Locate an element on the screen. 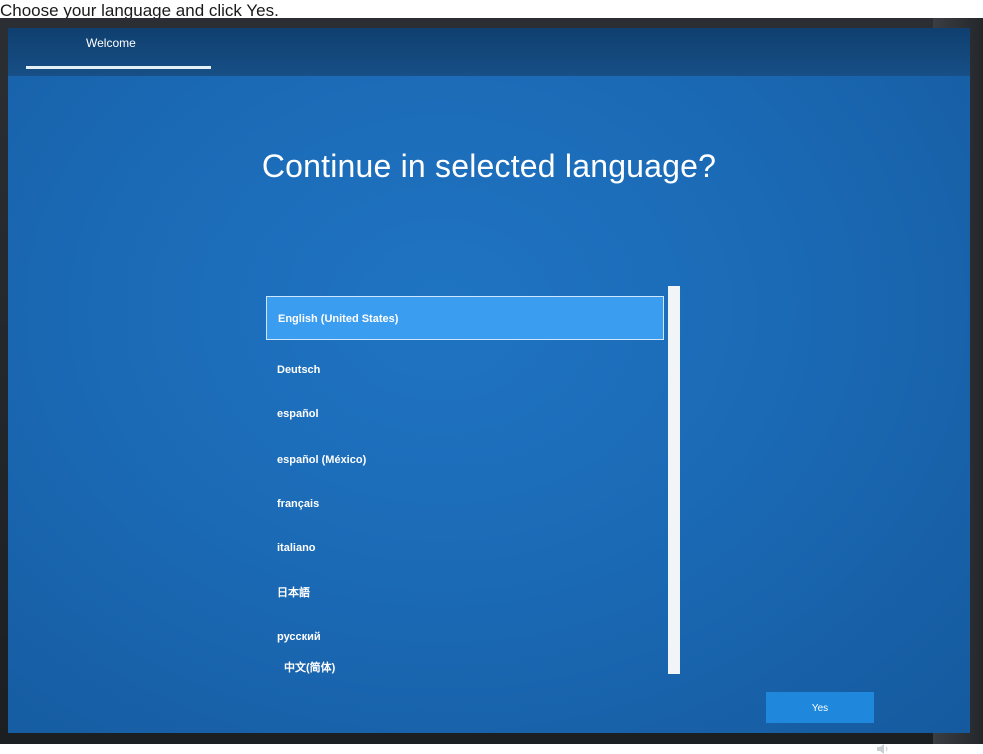 This screenshot has width=983, height=754. language-item-francais: français is located at coordinates (465, 504).